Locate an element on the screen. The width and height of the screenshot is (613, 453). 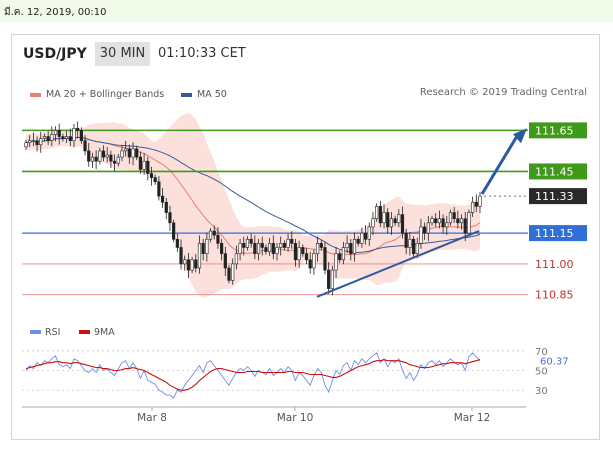
legend-label-0: MA 20 + Bollinger Bands is located at coordinates (105, 94).